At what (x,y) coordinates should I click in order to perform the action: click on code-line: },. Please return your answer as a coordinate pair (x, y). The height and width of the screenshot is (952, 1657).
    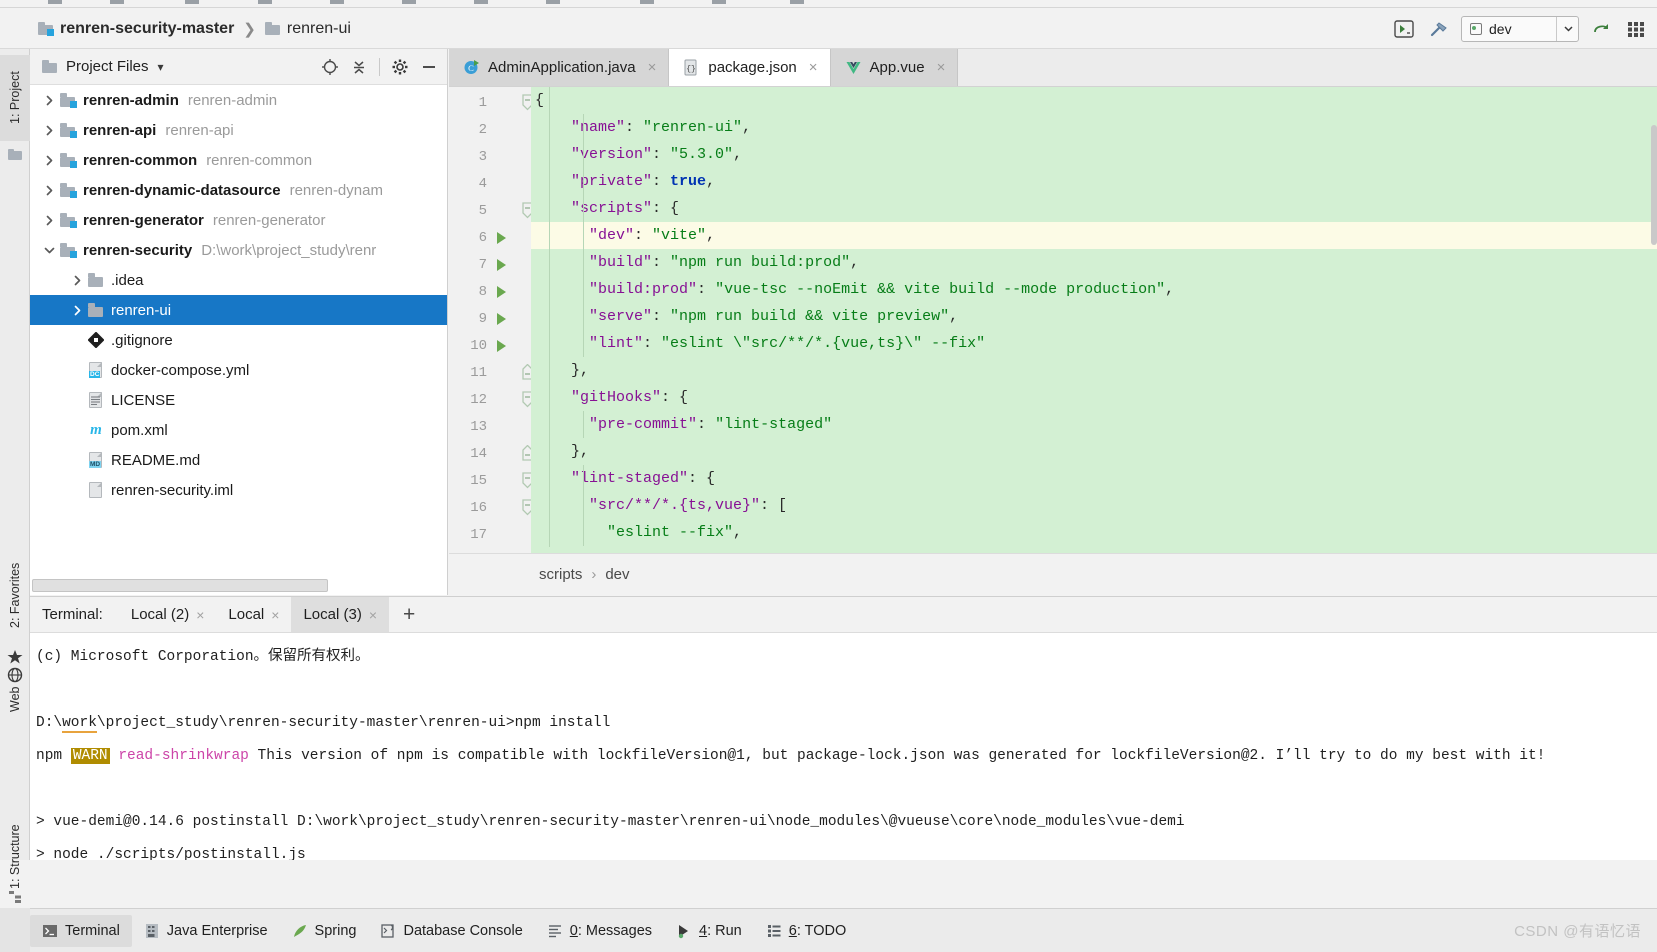
    Looking at the image, I should click on (1094, 370).